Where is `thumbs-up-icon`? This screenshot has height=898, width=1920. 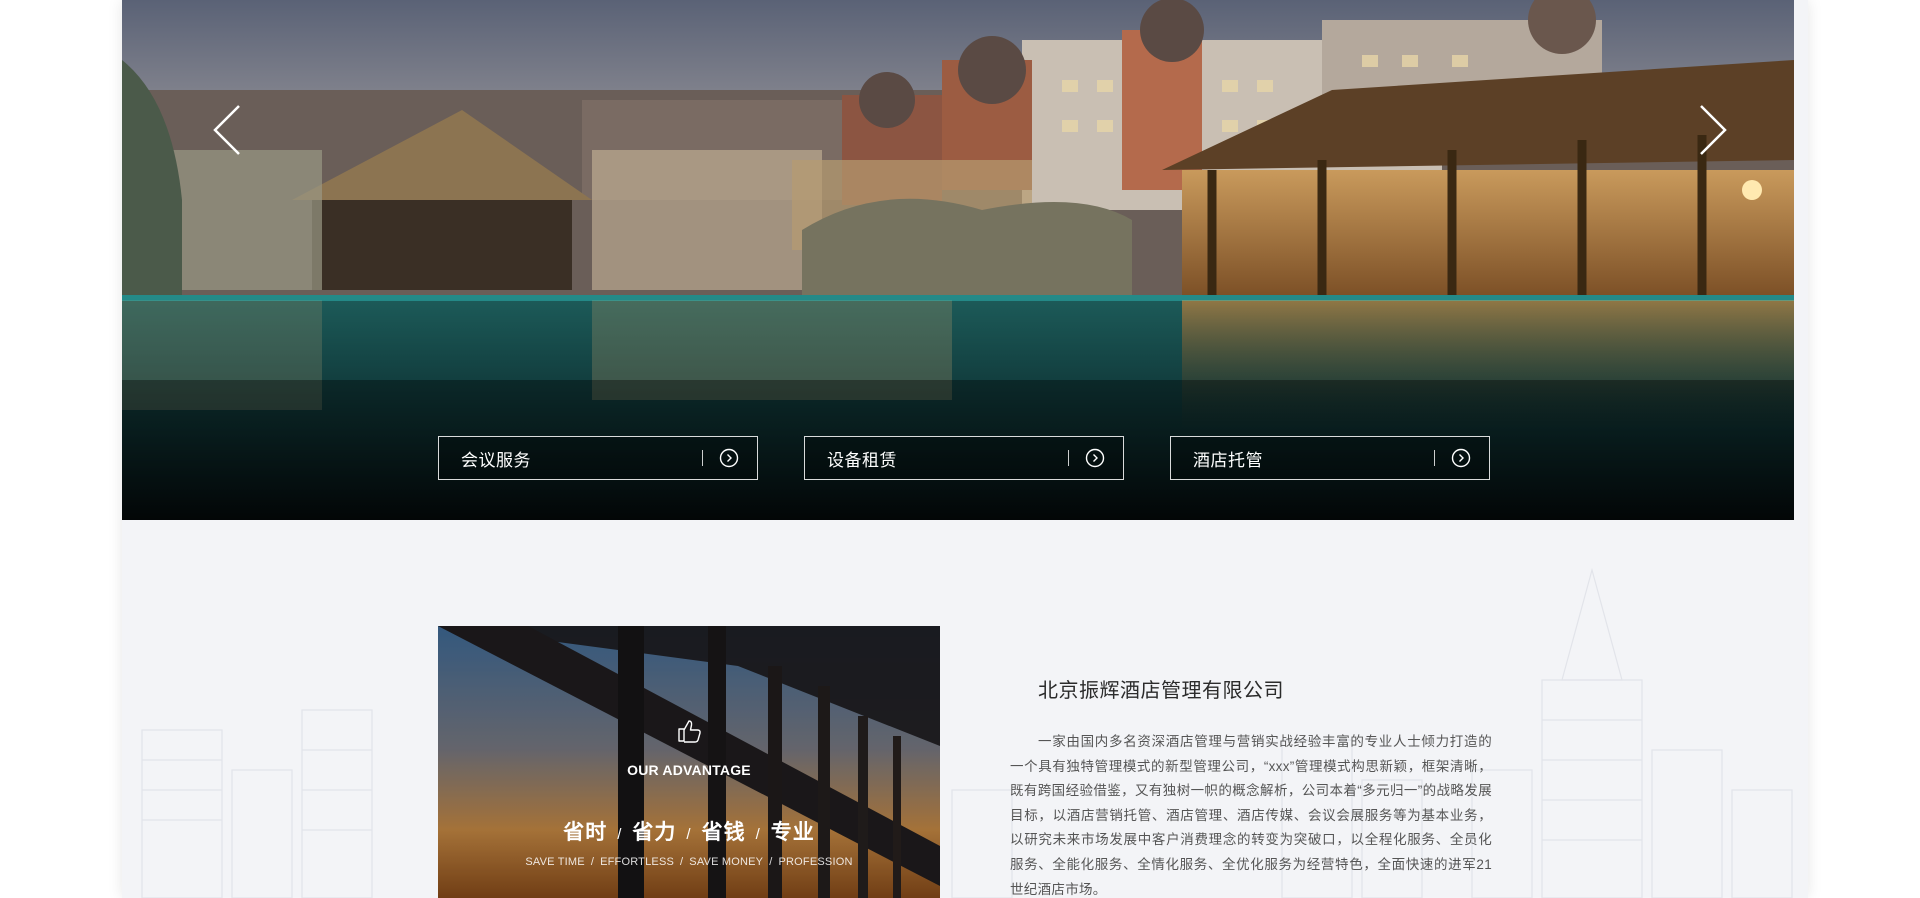 thumbs-up-icon is located at coordinates (689, 731).